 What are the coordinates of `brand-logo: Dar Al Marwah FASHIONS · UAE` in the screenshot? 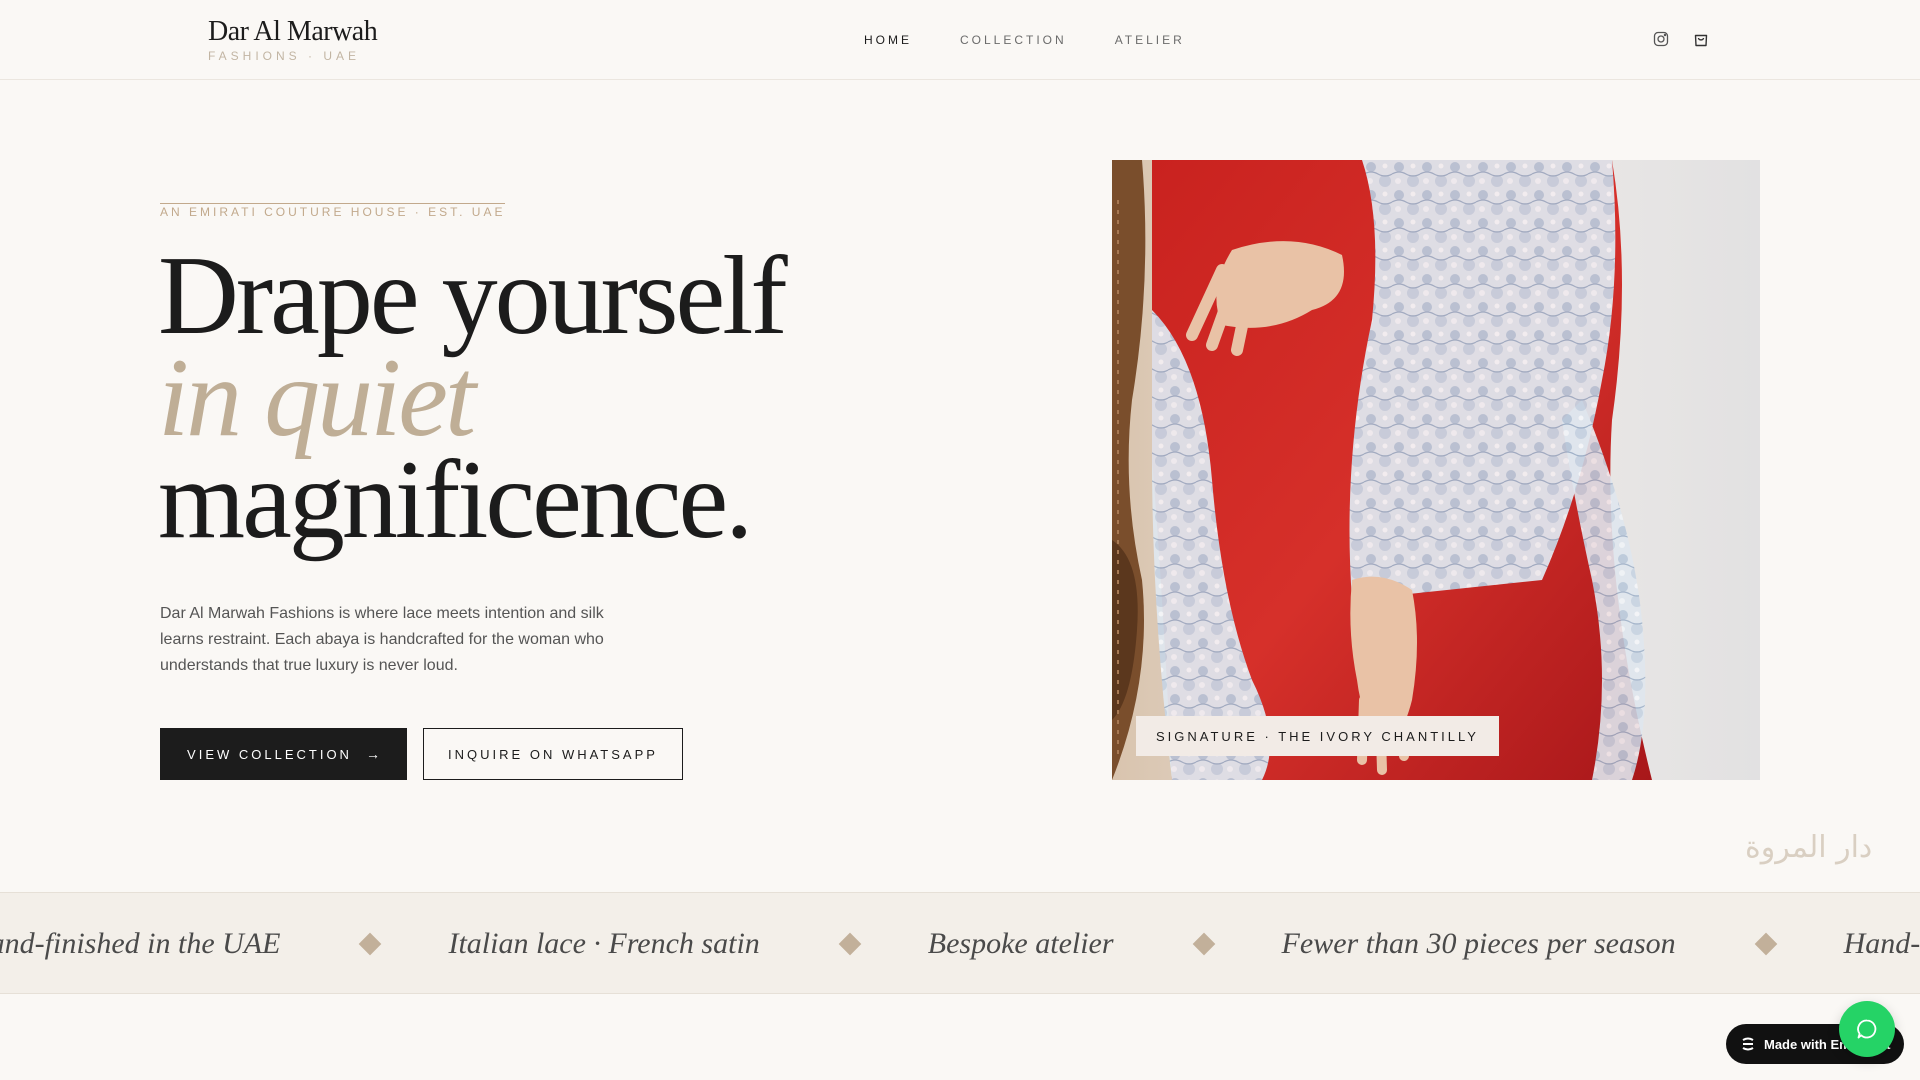 It's located at (293, 39).